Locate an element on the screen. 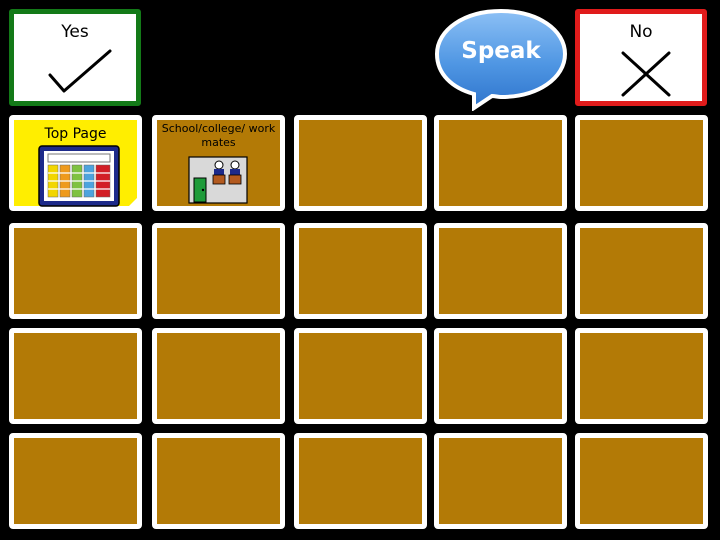 This screenshot has height=540, width=720. cell-label: School/college/ work mates is located at coordinates (218, 135).